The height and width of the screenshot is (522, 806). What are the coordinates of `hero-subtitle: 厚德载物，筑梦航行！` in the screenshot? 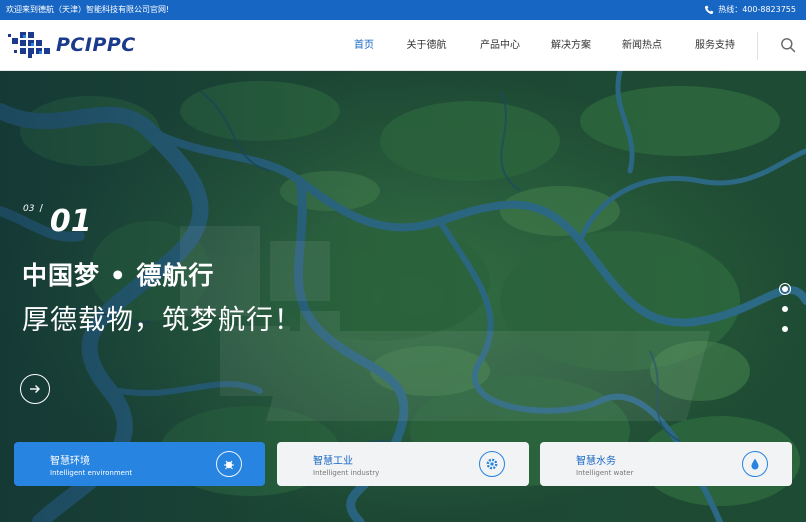 It's located at (162, 320).